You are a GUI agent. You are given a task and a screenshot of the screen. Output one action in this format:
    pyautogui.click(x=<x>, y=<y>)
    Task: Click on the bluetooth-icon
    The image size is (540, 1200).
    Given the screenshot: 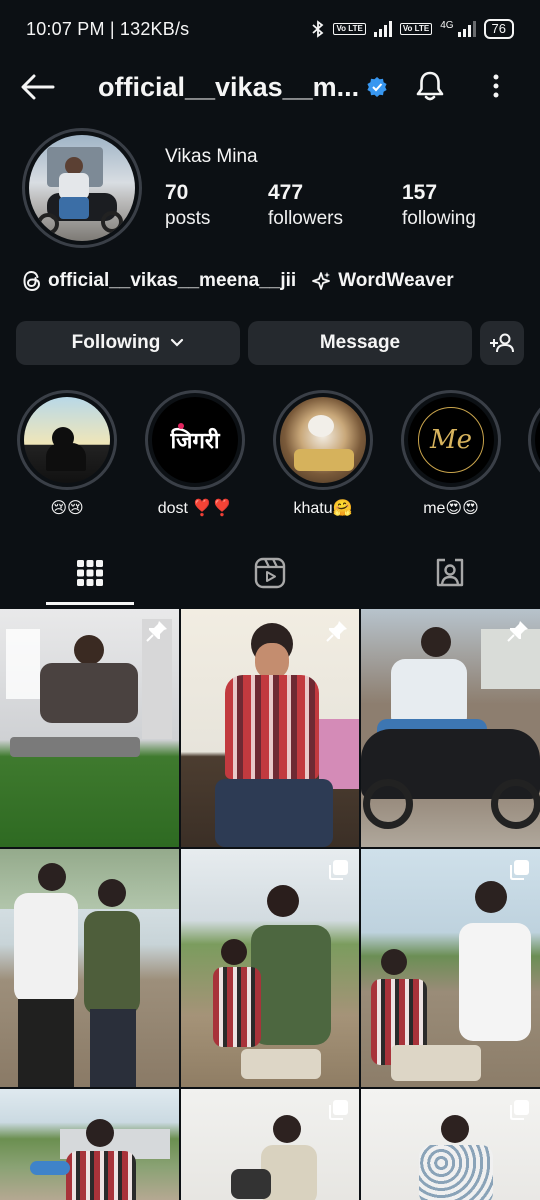 What is the action you would take?
    pyautogui.click(x=318, y=29)
    